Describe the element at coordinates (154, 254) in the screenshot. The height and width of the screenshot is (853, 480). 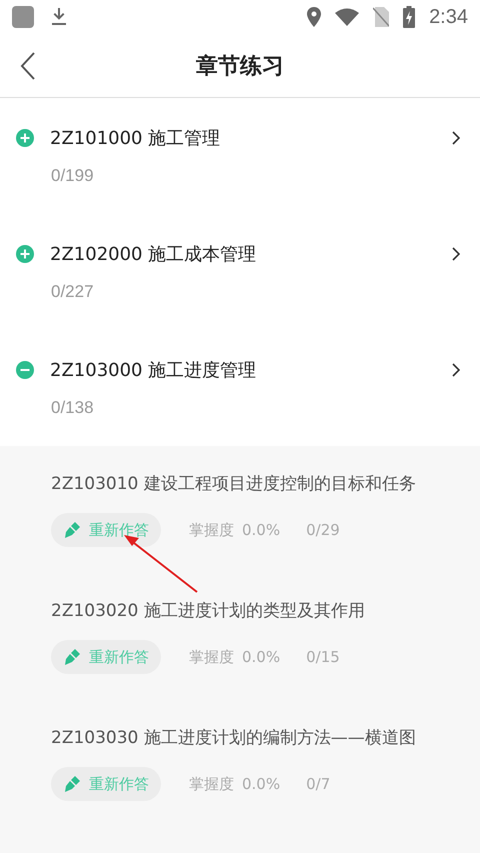
I see `chapter-title: 2Z102000 施工成本管理` at that location.